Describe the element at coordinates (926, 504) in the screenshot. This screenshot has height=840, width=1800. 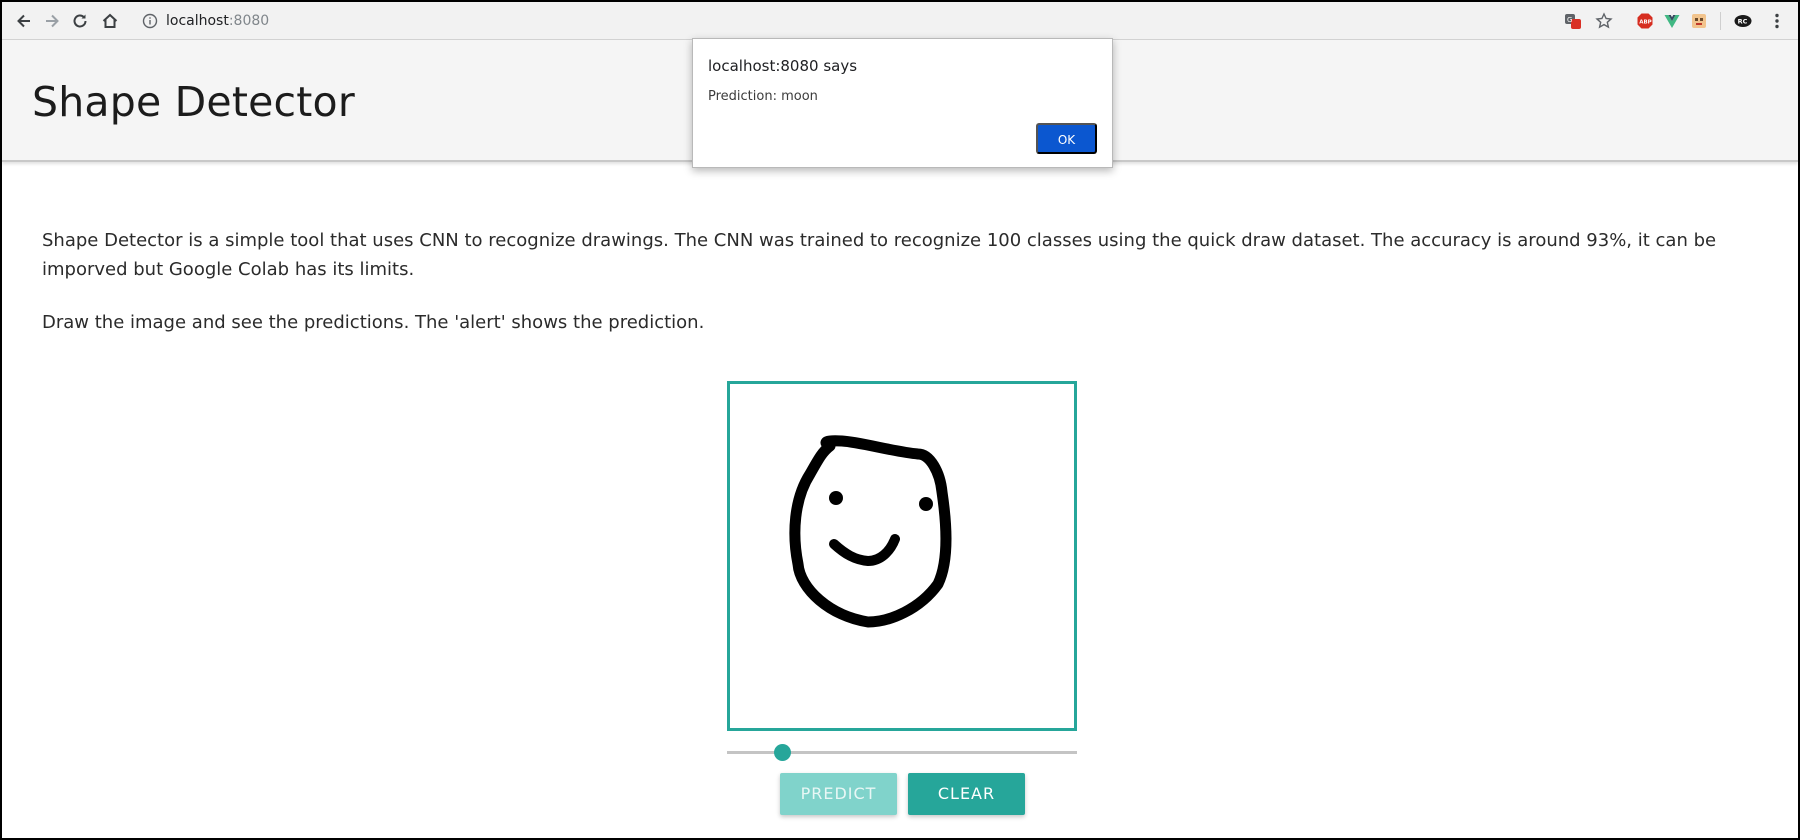
I see `right-eye` at that location.